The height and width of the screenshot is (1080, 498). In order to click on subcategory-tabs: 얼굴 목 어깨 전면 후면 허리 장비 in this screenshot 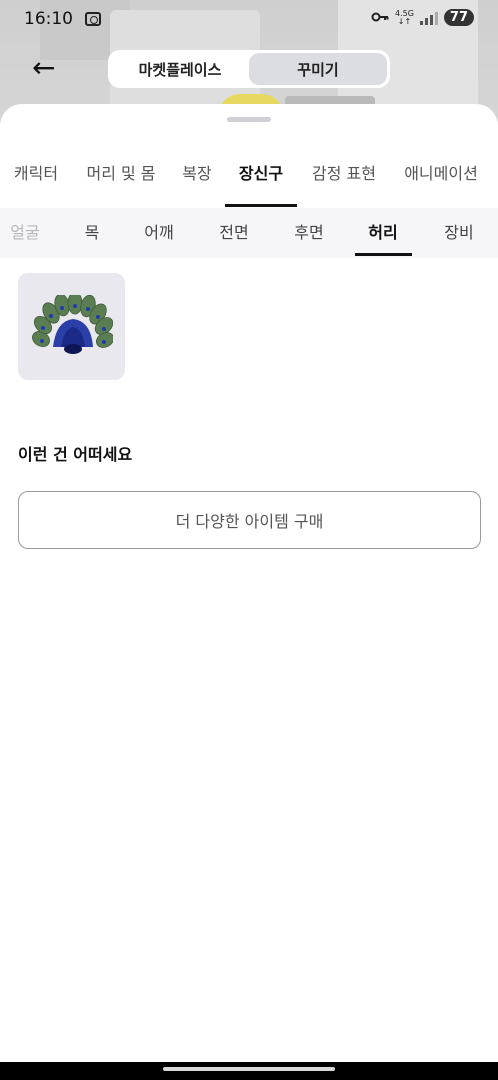, I will do `click(249, 233)`.